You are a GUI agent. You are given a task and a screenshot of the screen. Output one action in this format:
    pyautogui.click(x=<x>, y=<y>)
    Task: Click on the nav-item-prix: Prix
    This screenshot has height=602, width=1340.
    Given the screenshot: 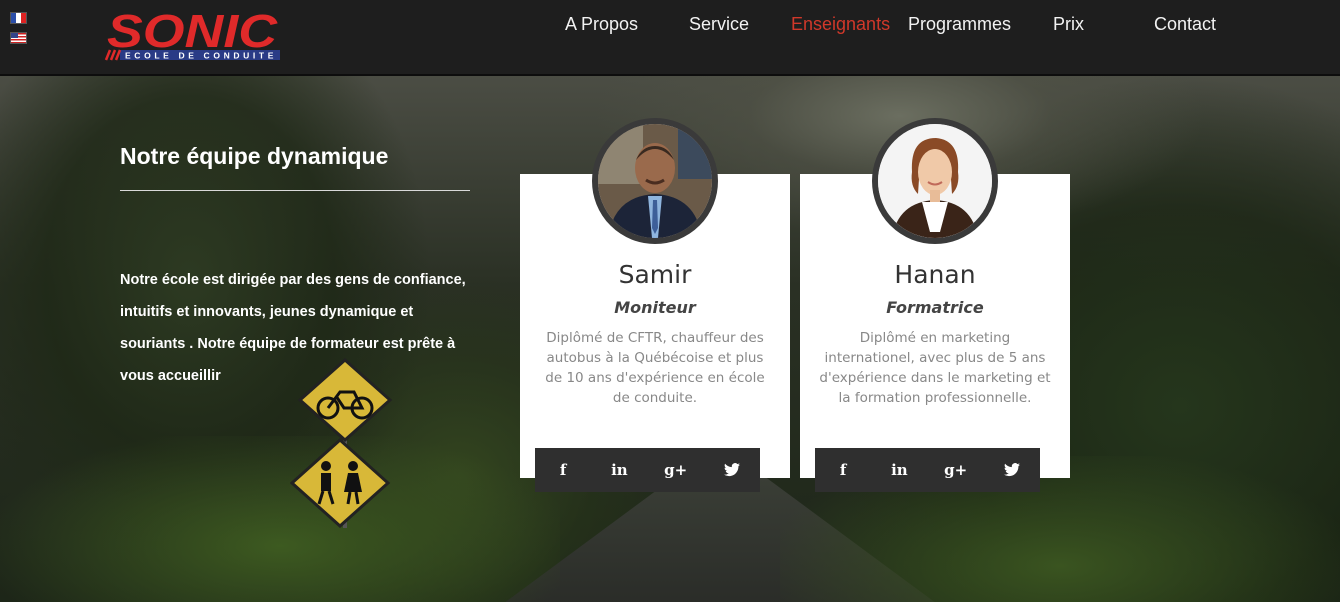 What is the action you would take?
    pyautogui.click(x=1068, y=25)
    